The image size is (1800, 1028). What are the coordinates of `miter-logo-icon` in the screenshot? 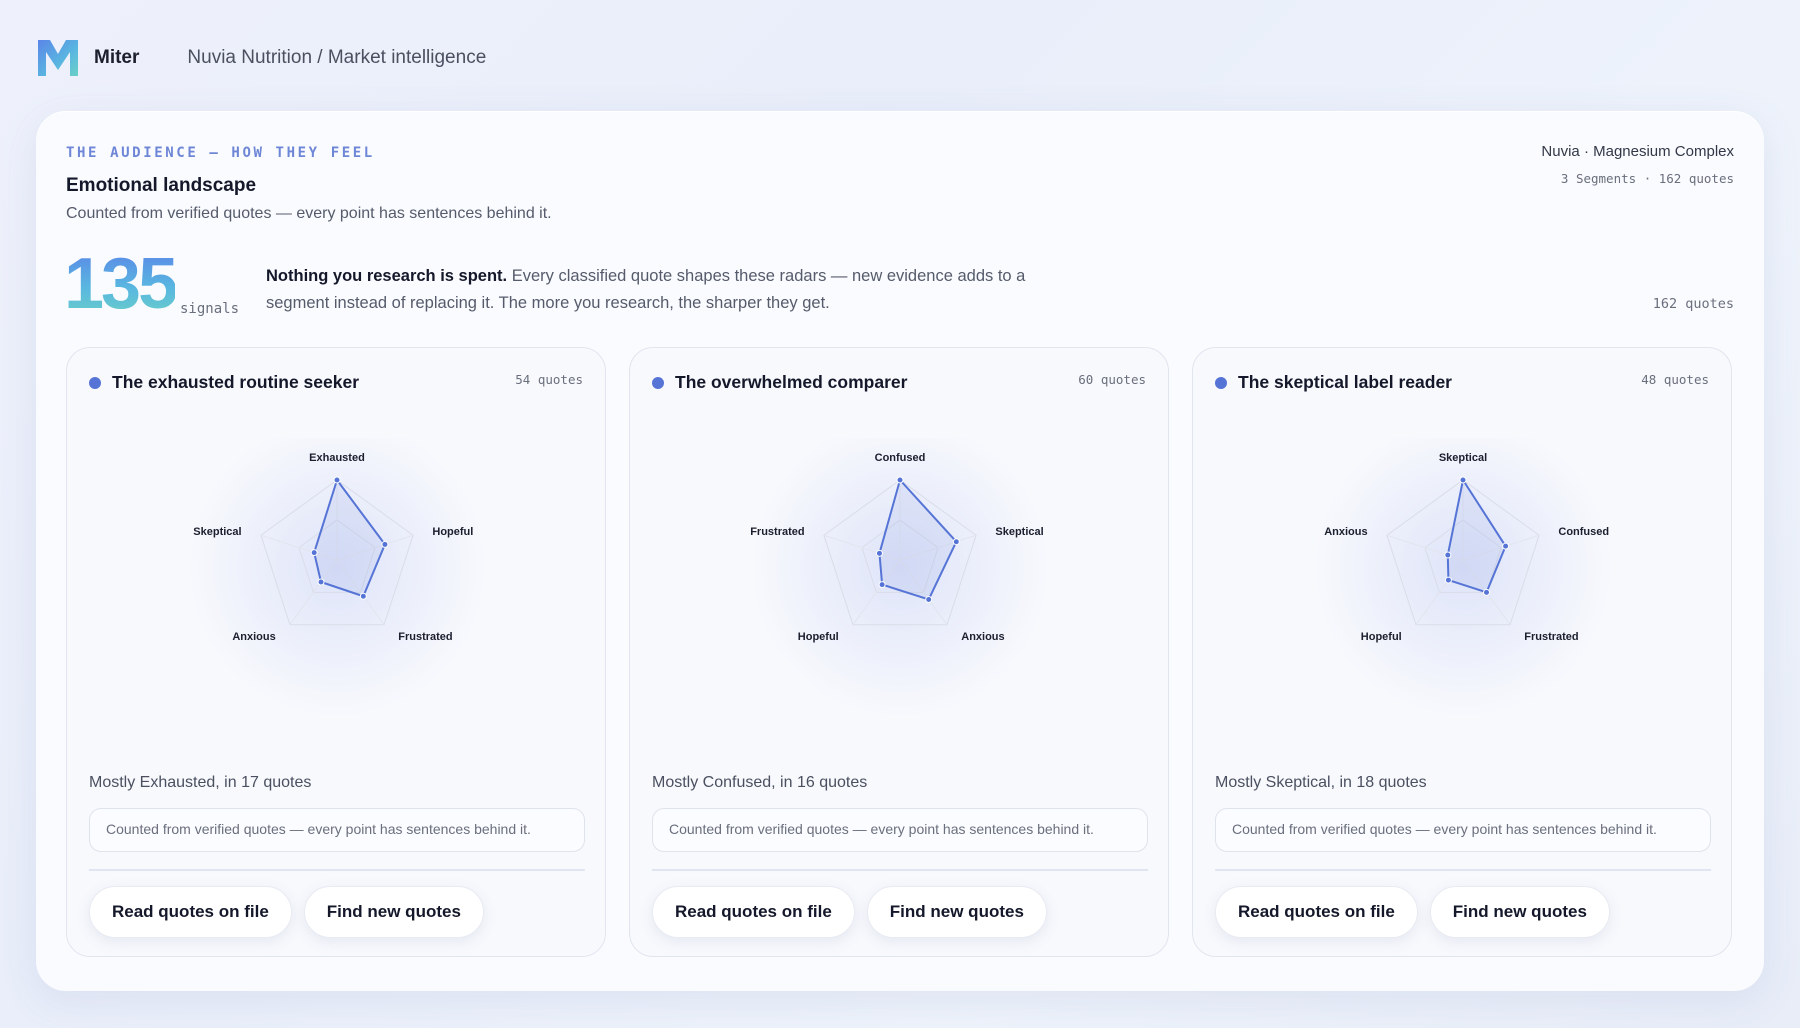 It's located at (58, 58).